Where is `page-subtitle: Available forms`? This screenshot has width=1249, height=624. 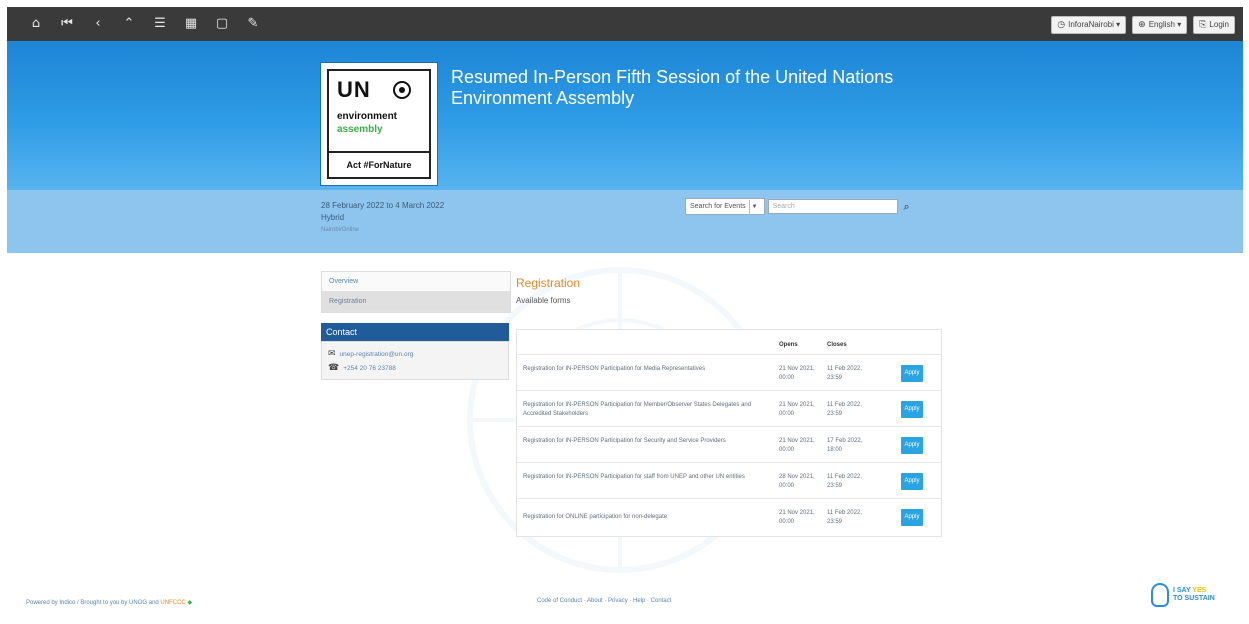 page-subtitle: Available forms is located at coordinates (543, 300).